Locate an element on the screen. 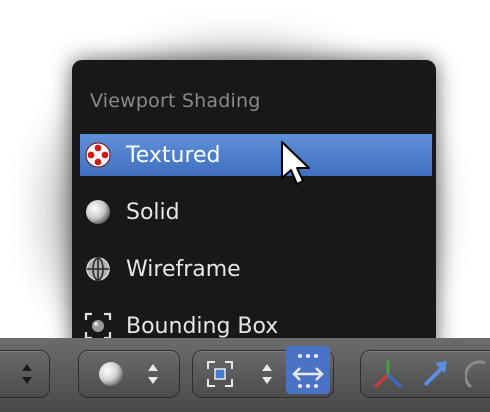 Image resolution: width=490 pixels, height=412 pixels. shading-sphere-icon is located at coordinates (111, 374).